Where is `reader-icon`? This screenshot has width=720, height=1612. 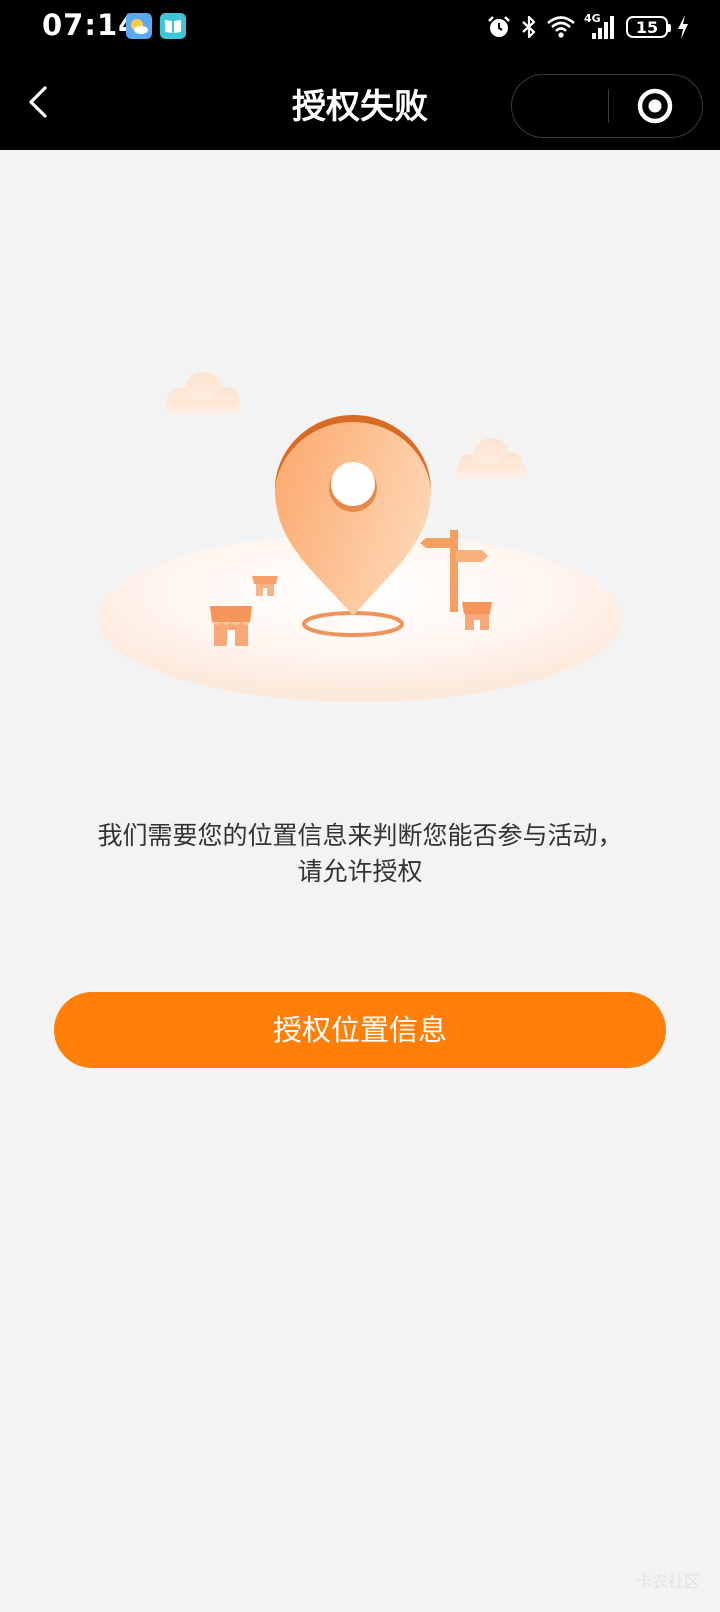 reader-icon is located at coordinates (173, 26).